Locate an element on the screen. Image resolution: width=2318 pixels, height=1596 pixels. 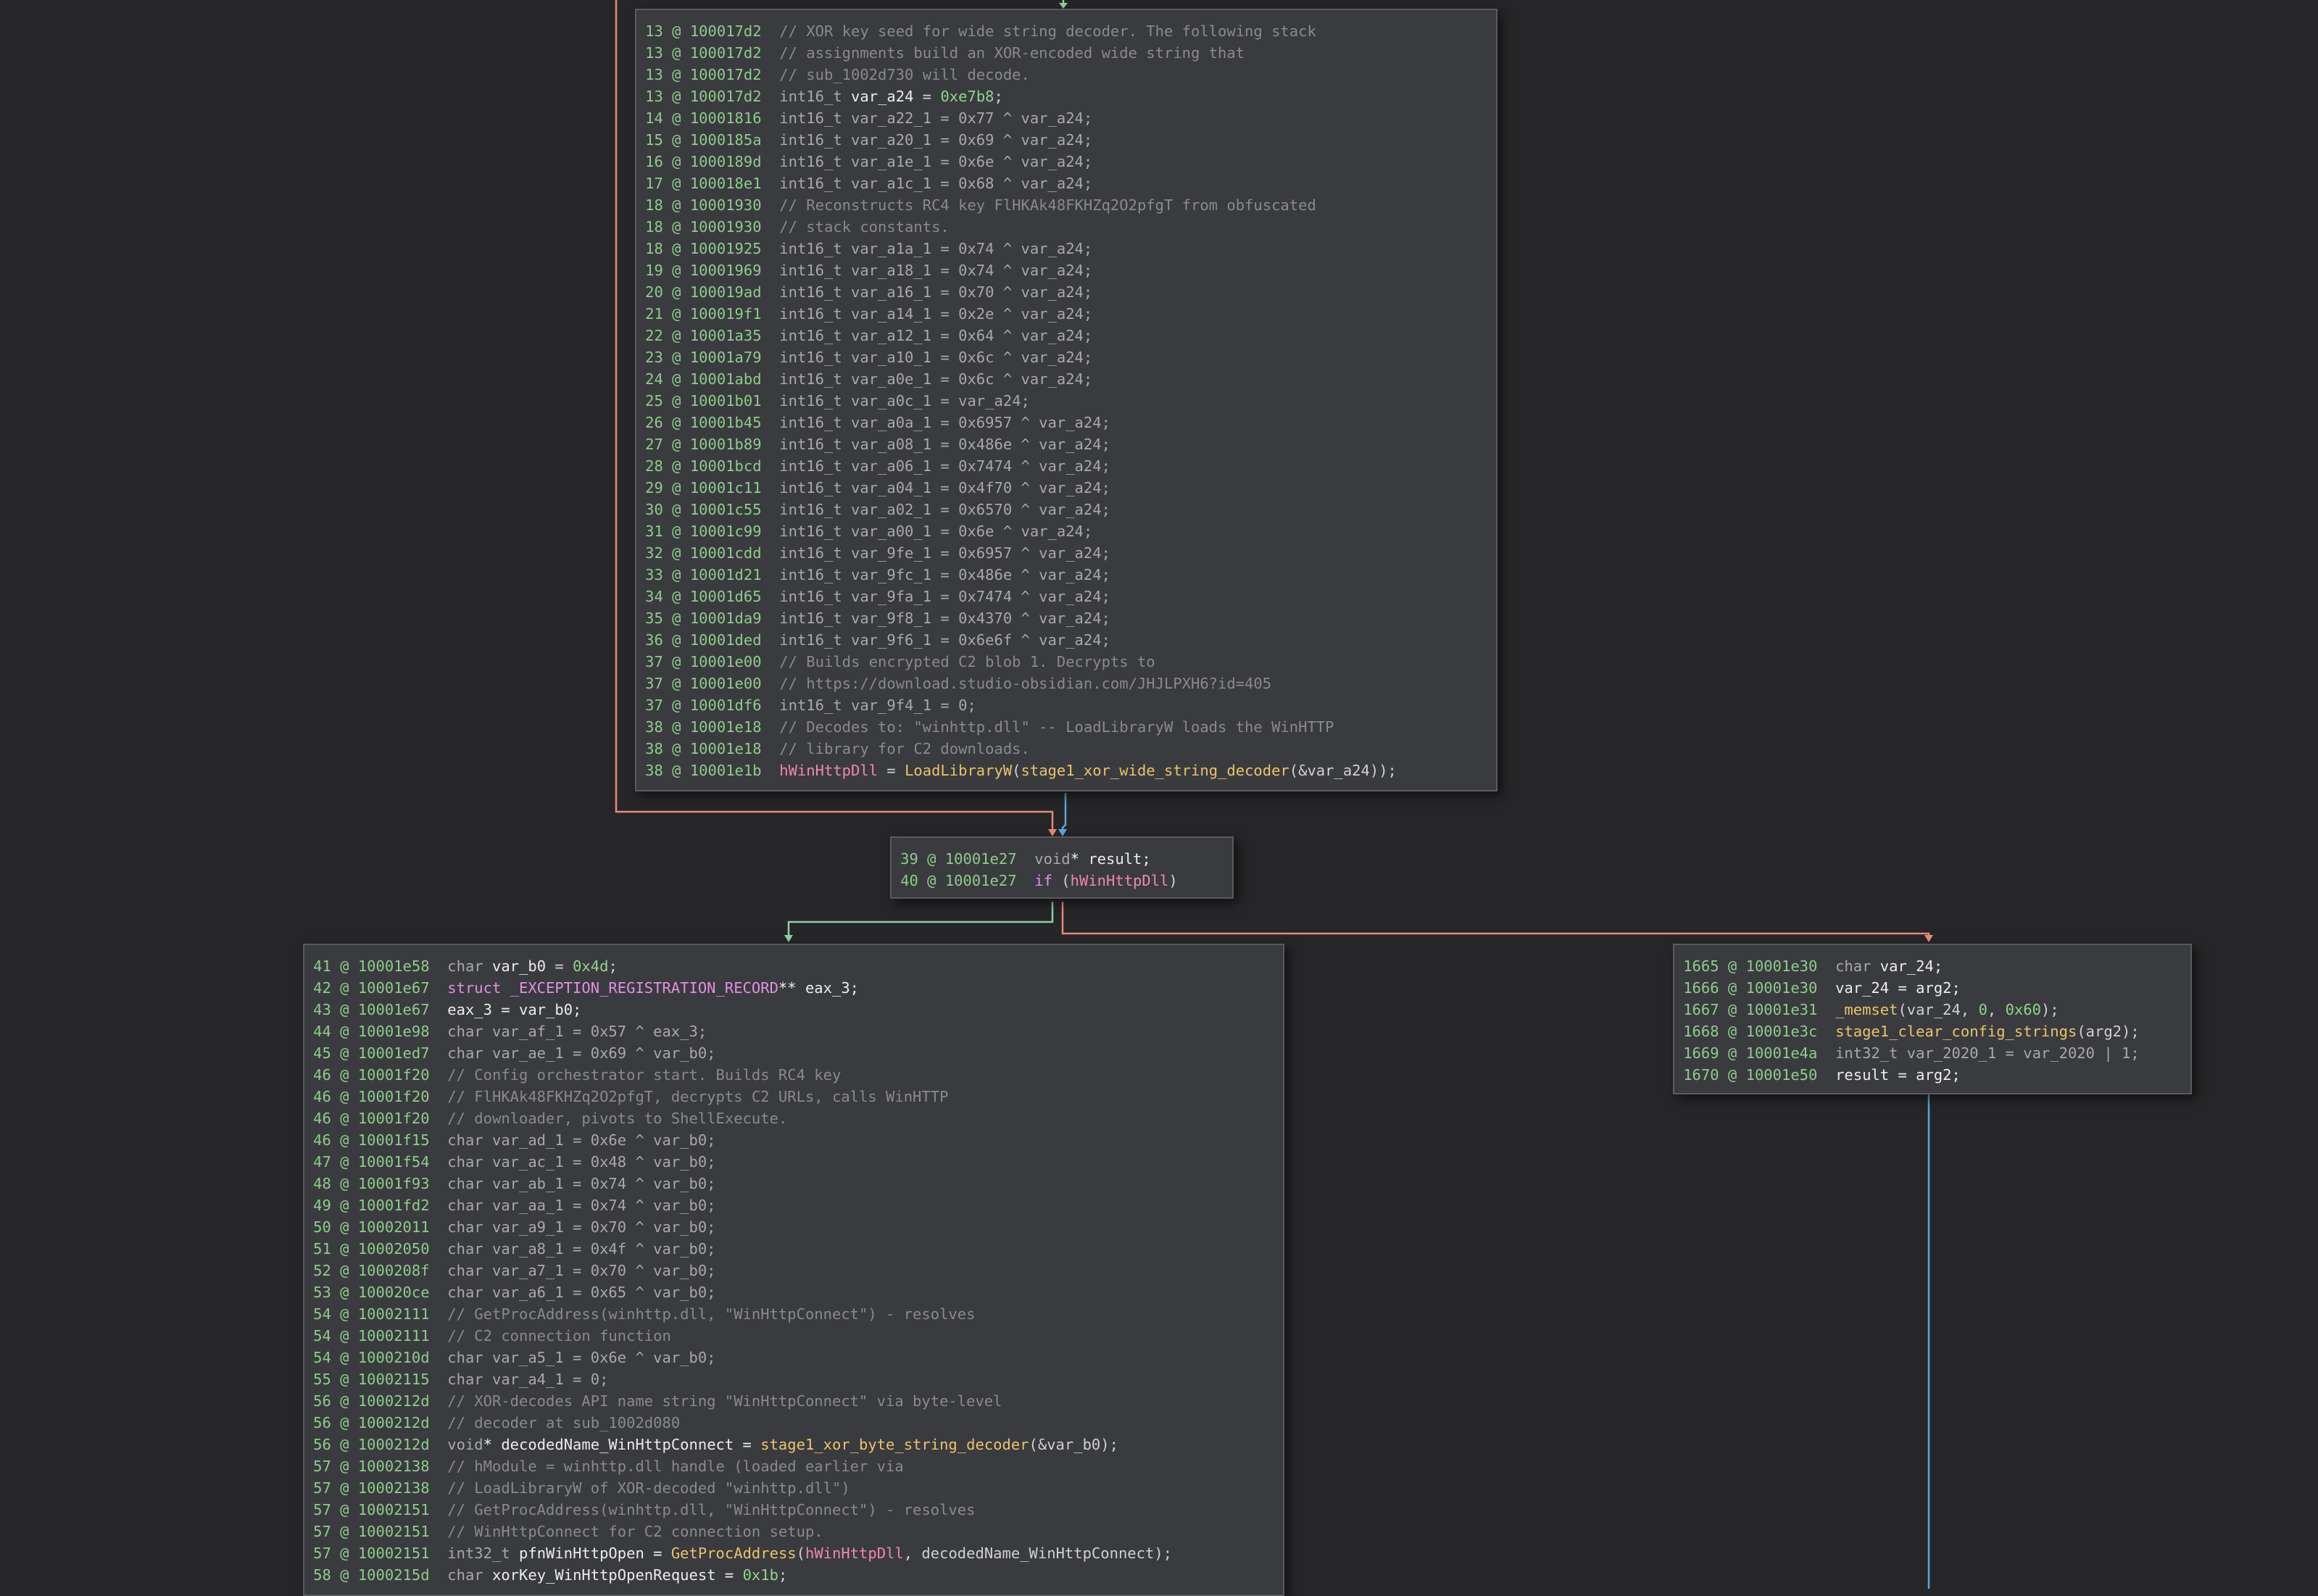
address: 10002138 is located at coordinates (394, 1488).